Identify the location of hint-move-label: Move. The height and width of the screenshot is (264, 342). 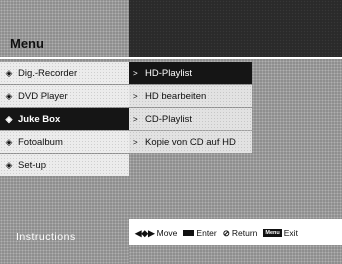
(167, 233).